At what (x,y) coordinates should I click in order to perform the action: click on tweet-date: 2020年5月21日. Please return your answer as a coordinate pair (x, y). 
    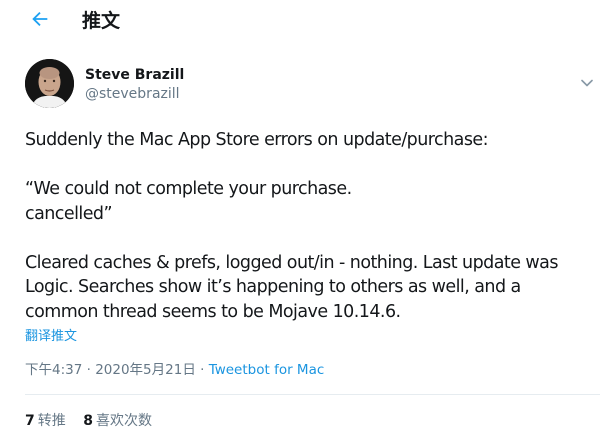
    Looking at the image, I should click on (145, 370).